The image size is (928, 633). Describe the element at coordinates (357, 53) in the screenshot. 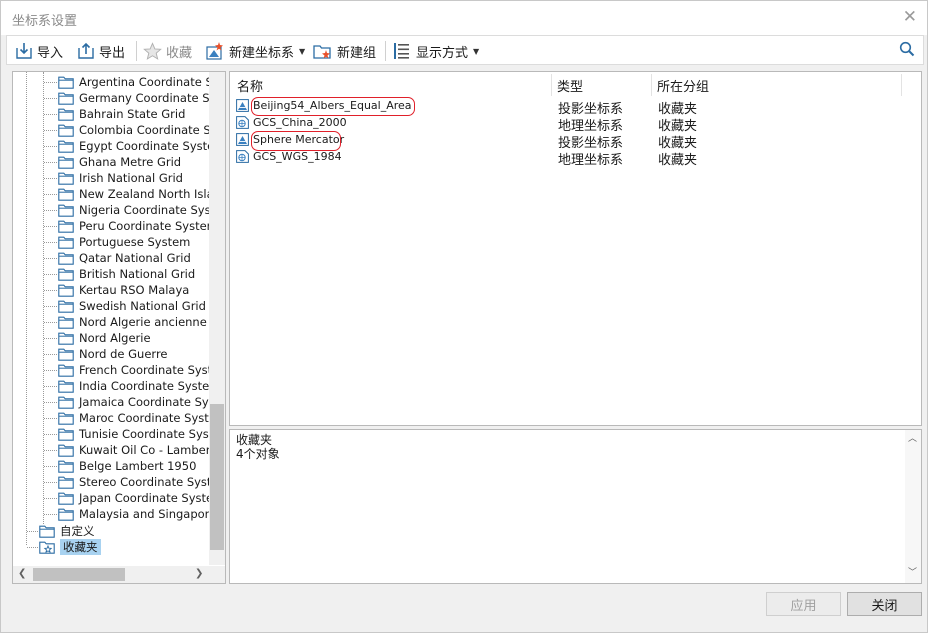

I see `new-group-label: 新建组` at that location.